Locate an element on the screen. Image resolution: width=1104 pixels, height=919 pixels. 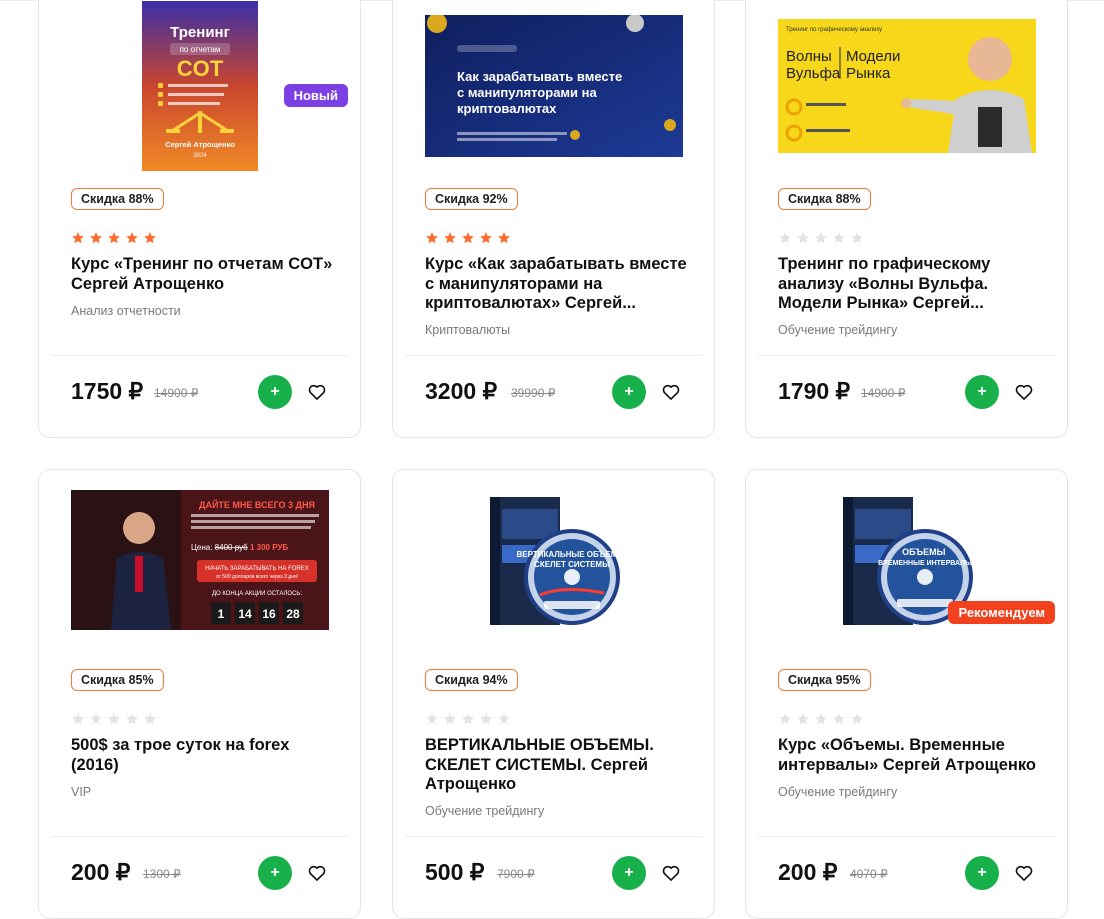
product-title: 500$ за трое суток на forex (2016) is located at coordinates (205, 755).